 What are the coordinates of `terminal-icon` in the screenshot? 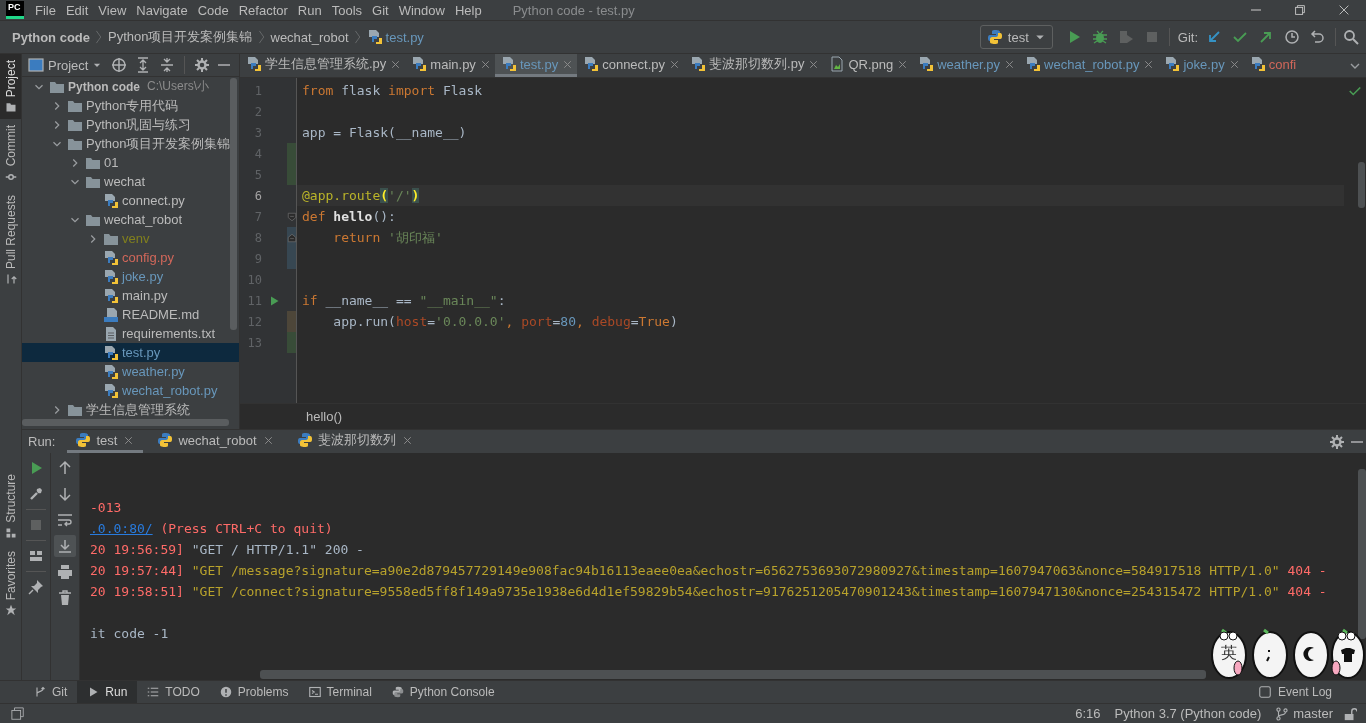 It's located at (314, 692).